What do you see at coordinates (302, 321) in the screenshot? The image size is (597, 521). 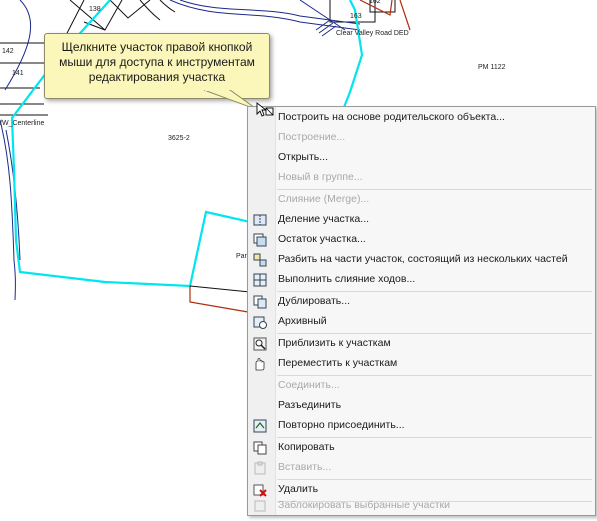 I see `menu-item-label: Архивный` at bounding box center [302, 321].